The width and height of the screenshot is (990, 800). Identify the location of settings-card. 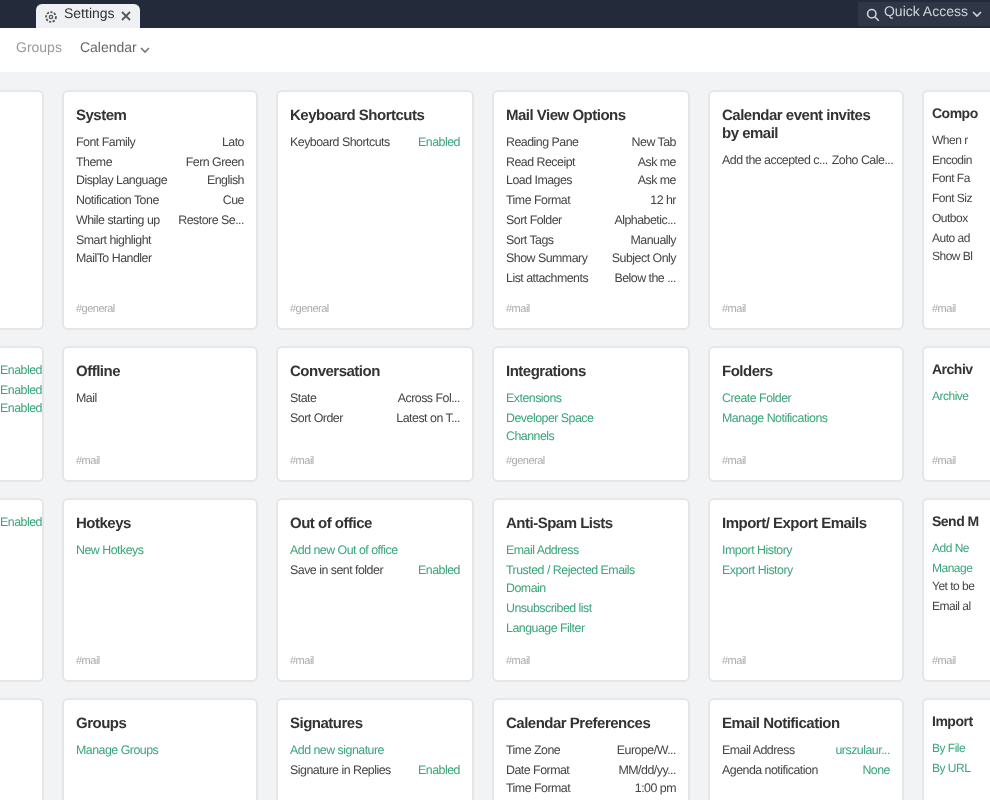
(591, 210).